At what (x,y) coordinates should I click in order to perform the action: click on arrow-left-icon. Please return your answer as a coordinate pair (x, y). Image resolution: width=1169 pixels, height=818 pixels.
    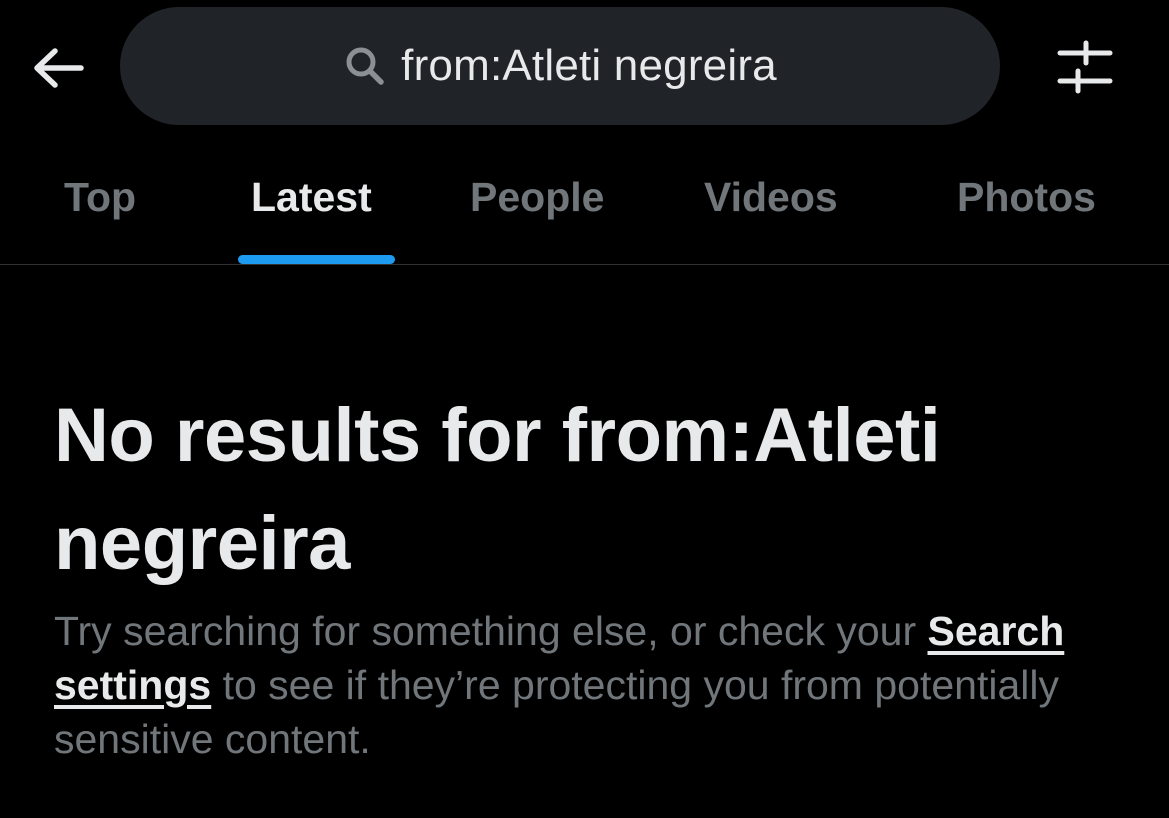
    Looking at the image, I should click on (59, 68).